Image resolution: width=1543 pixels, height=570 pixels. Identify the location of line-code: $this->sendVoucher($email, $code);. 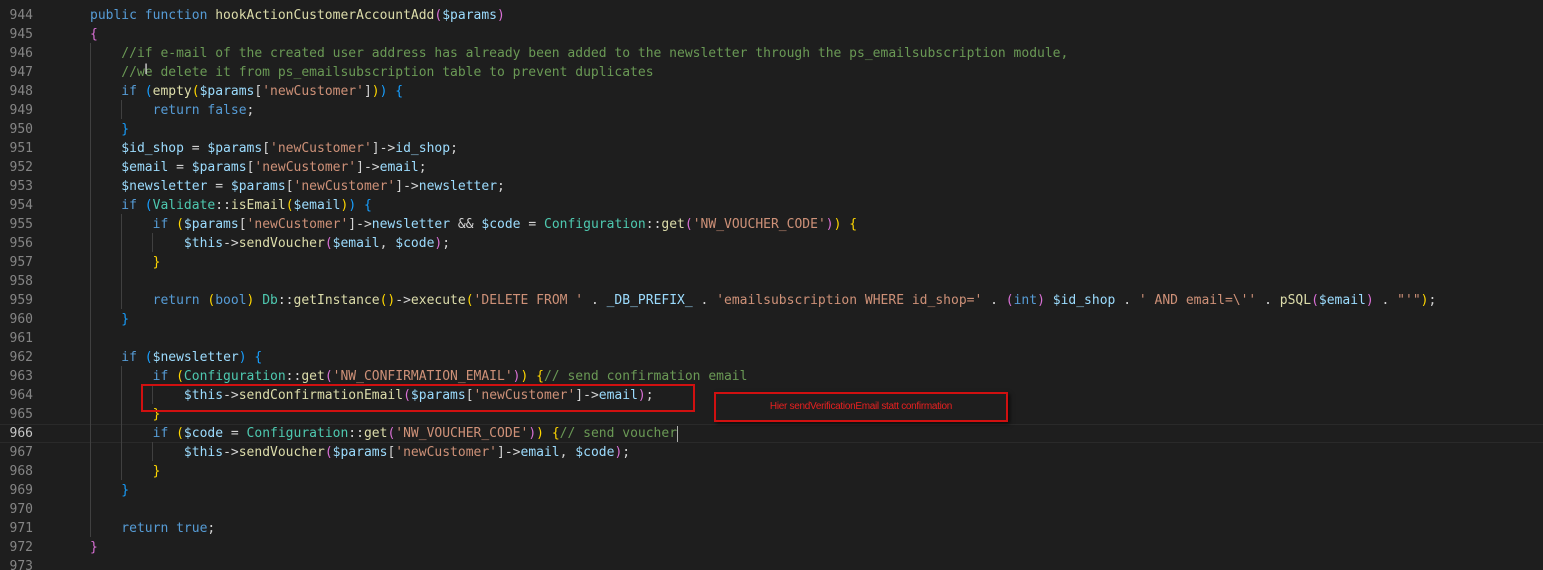
(270, 243).